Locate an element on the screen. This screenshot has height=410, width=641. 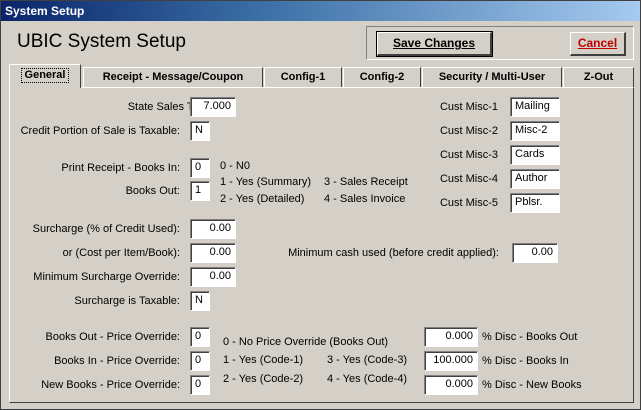
price-option-1: 1 - Yes (Code-1) is located at coordinates (263, 360).